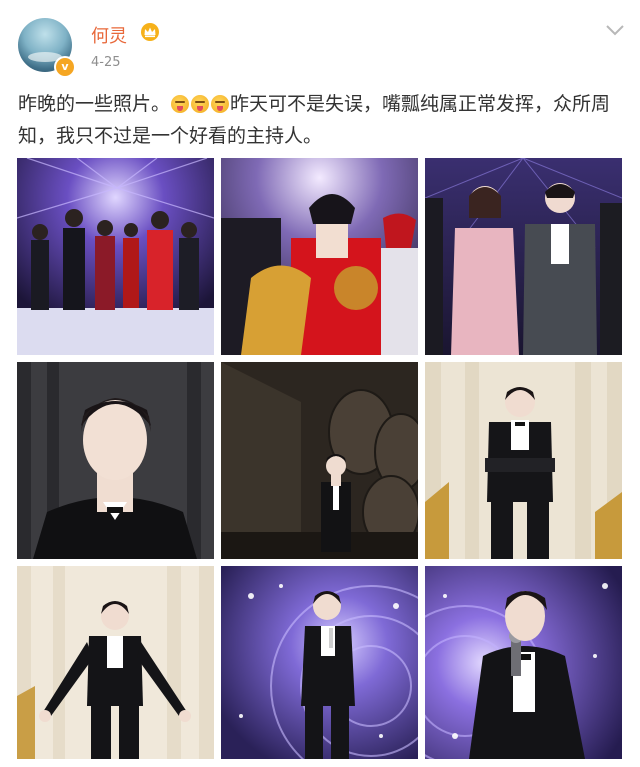  I want to click on username: 何灵, so click(109, 35).